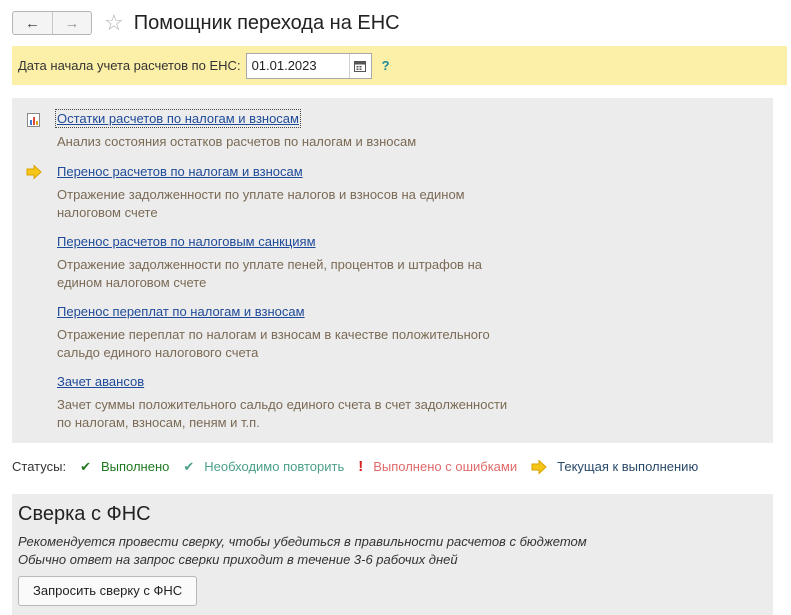 Image resolution: width=791 pixels, height=615 pixels. I want to click on calendar-button, so click(359, 65).